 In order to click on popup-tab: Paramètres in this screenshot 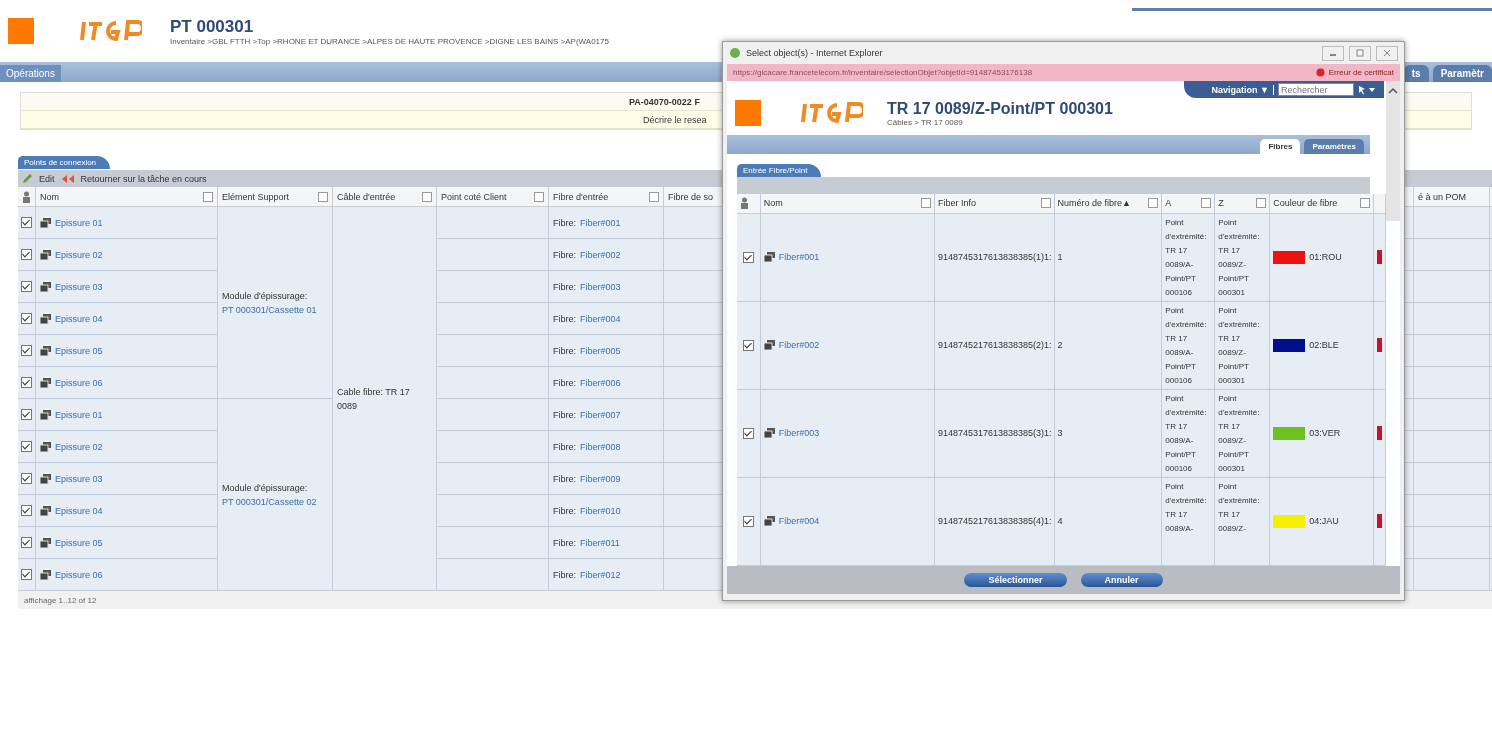, I will do `click(1334, 146)`.